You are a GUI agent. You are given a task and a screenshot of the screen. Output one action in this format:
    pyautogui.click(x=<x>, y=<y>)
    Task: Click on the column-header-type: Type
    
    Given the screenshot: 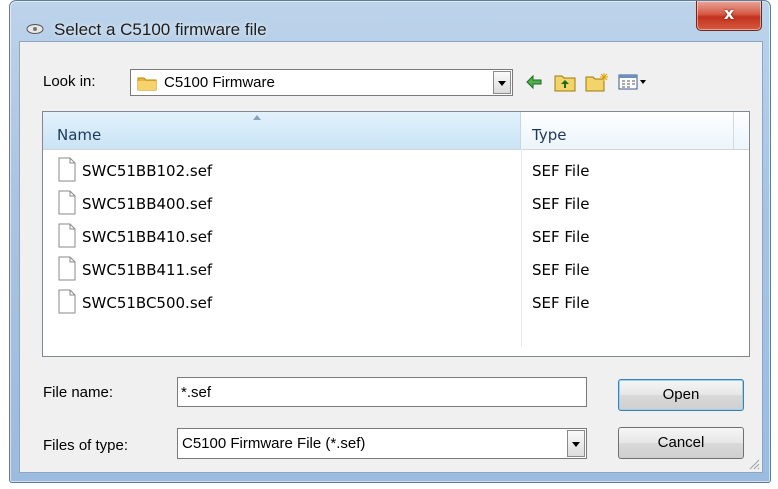 What is the action you would take?
    pyautogui.click(x=628, y=130)
    